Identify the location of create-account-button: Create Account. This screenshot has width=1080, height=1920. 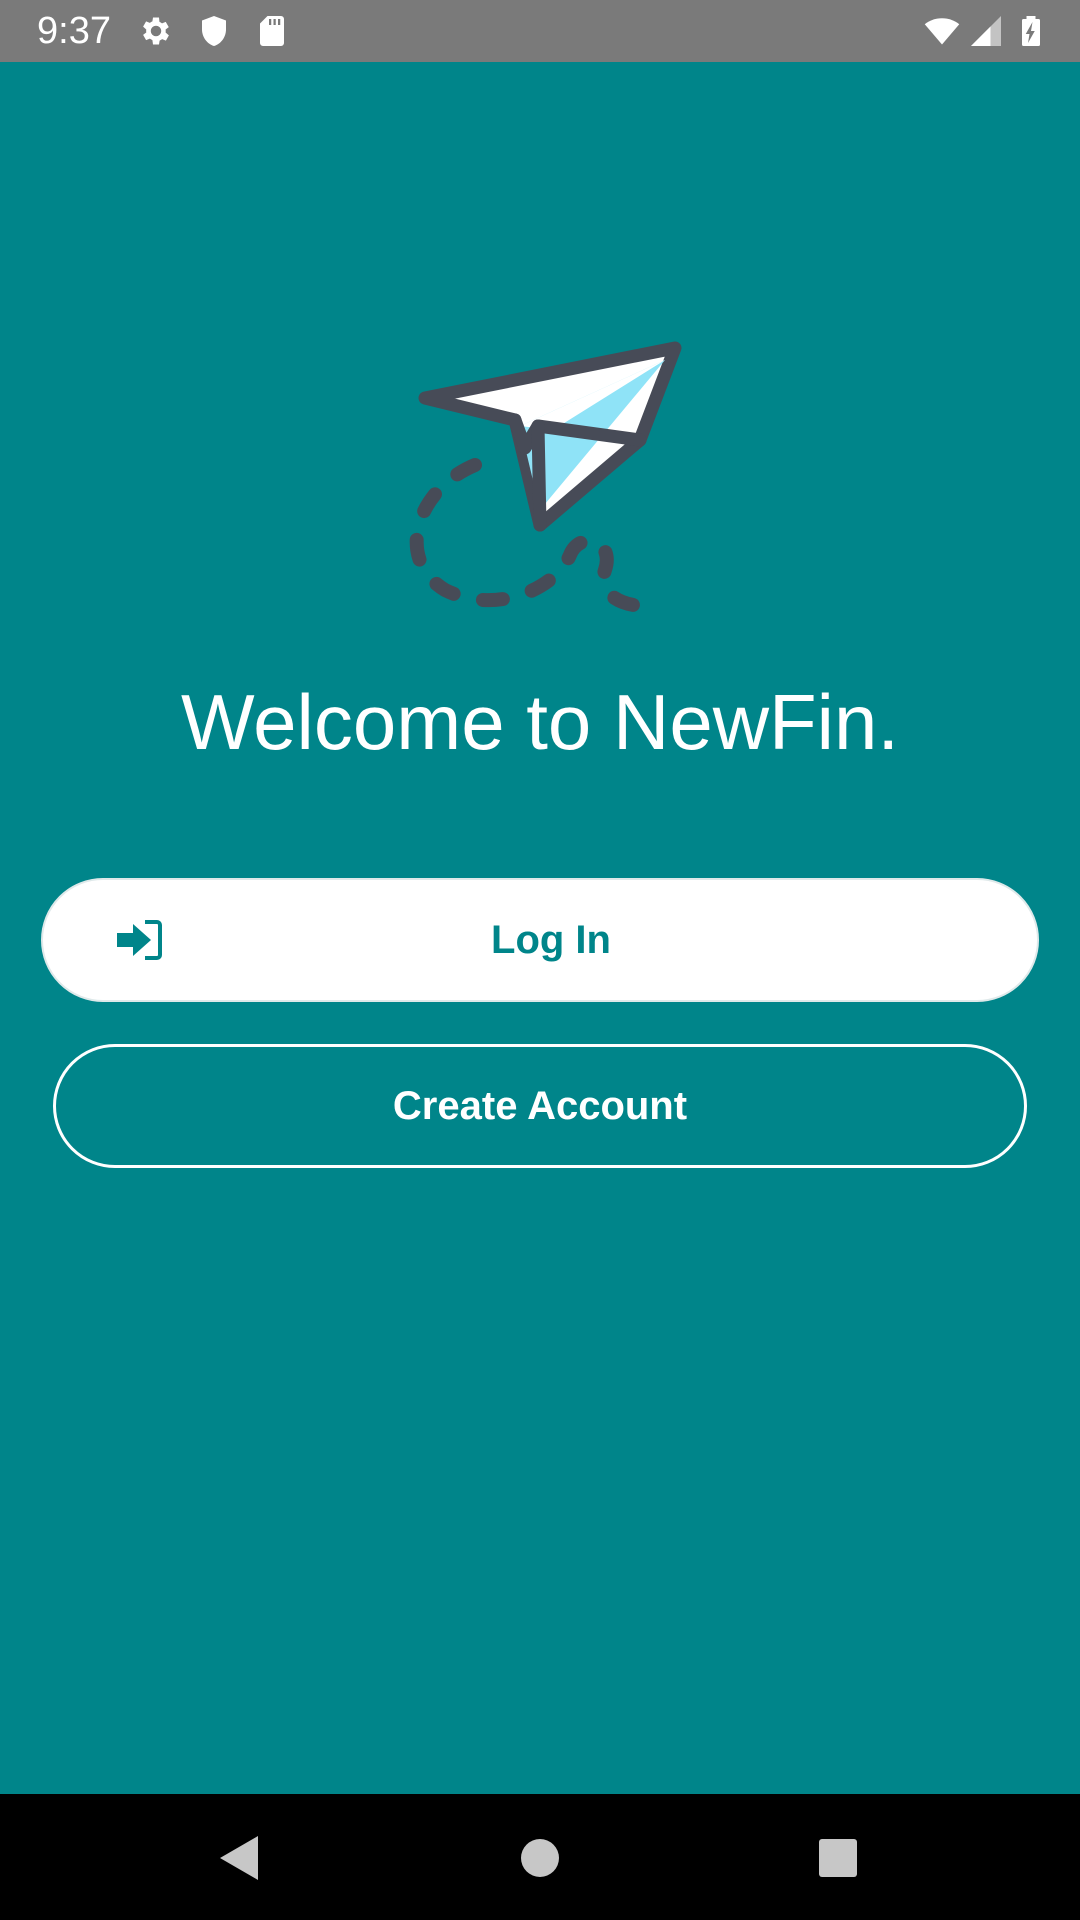
(540, 1106).